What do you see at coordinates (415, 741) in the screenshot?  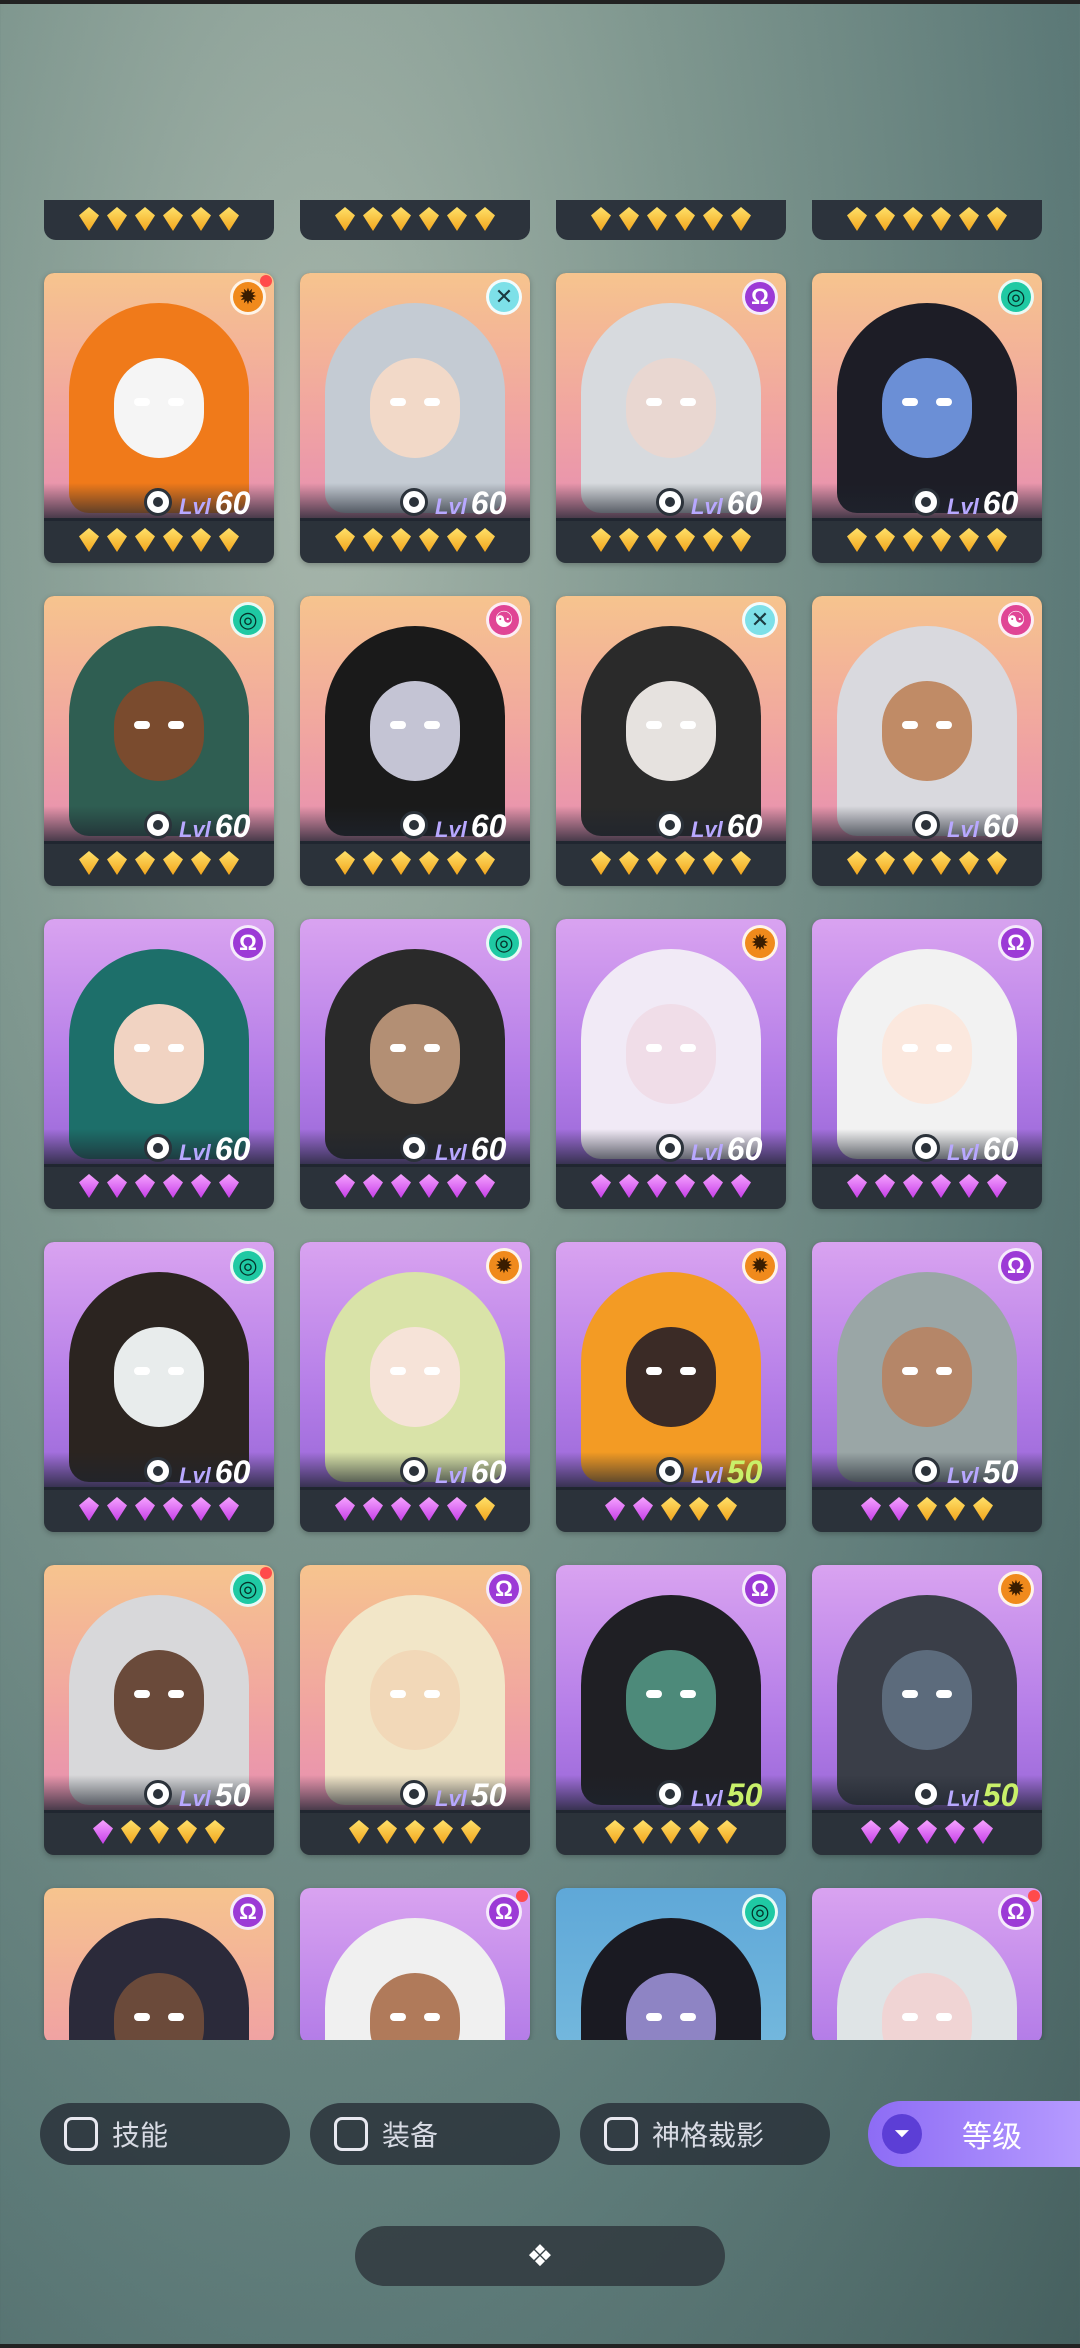 I see `card-r2c2: ☯ Lvl 60` at bounding box center [415, 741].